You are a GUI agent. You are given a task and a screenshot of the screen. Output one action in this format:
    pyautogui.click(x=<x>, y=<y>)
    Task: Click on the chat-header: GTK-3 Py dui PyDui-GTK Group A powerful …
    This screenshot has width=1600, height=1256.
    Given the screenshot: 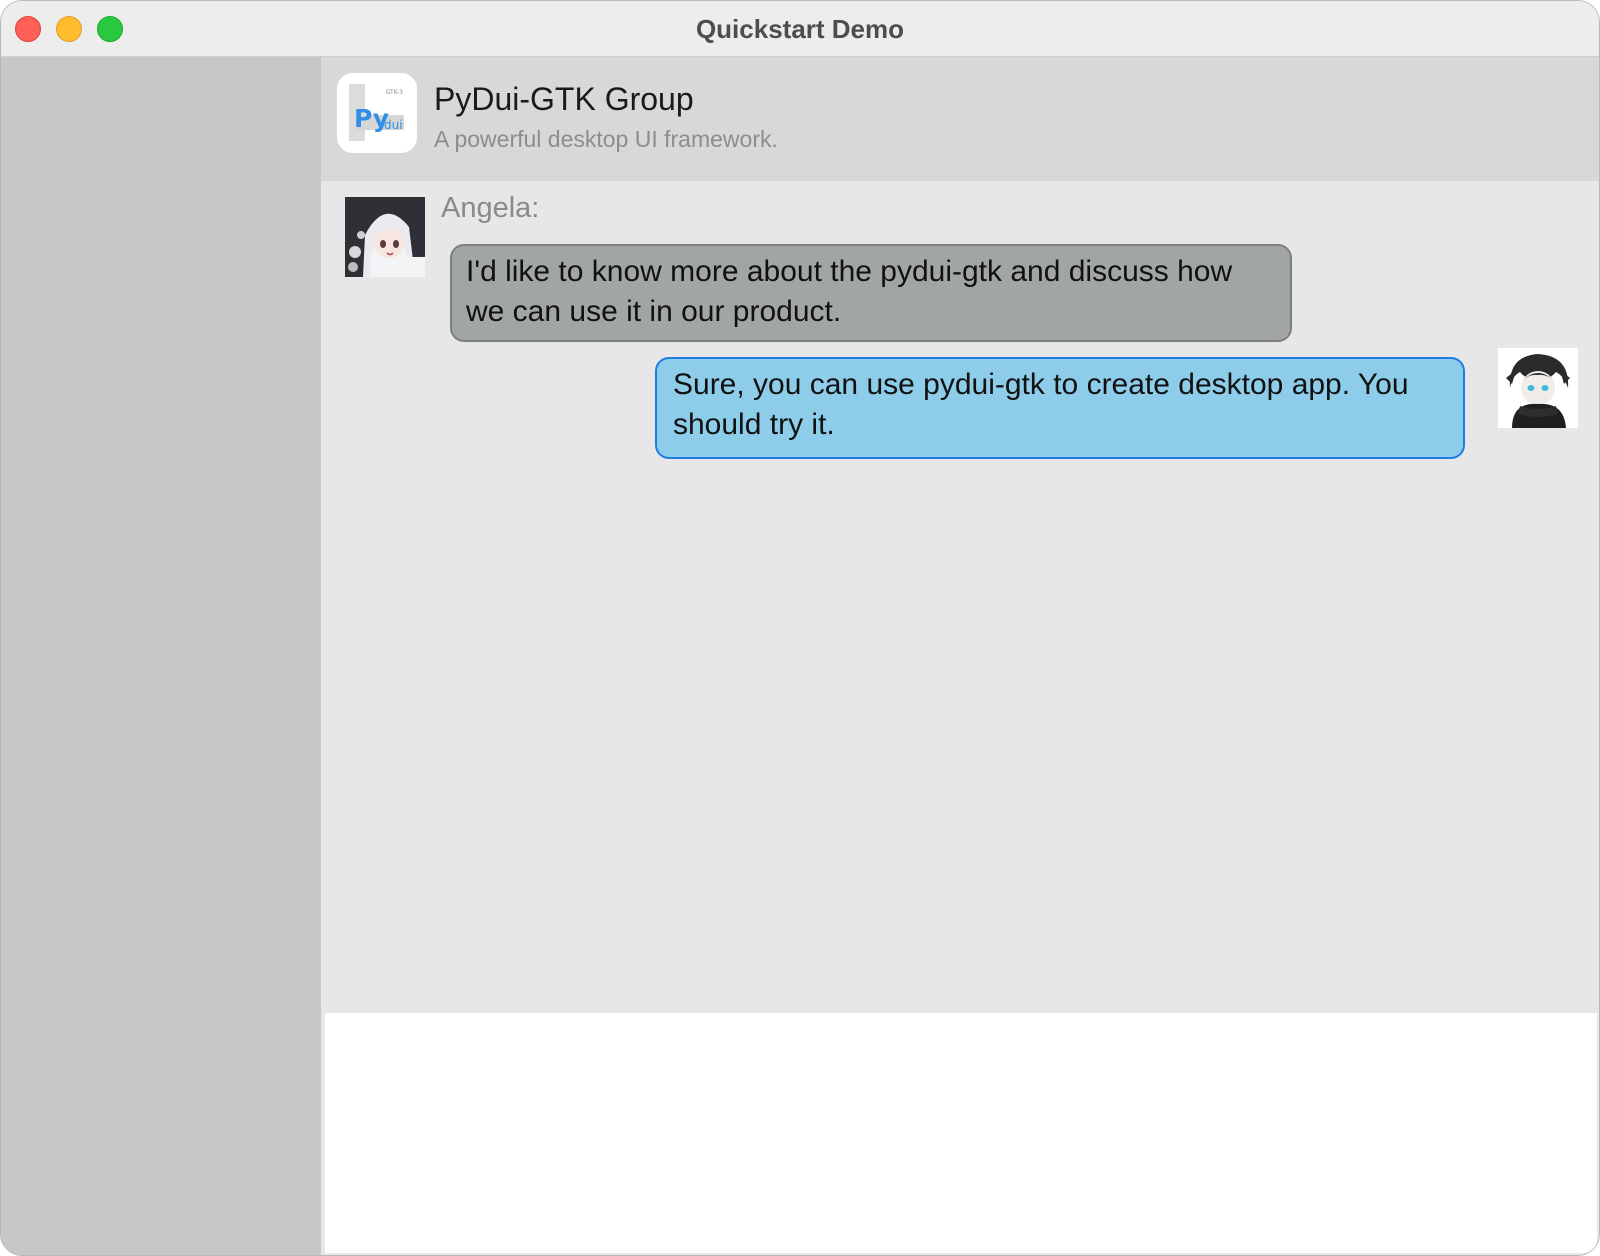 What is the action you would take?
    pyautogui.click(x=960, y=119)
    